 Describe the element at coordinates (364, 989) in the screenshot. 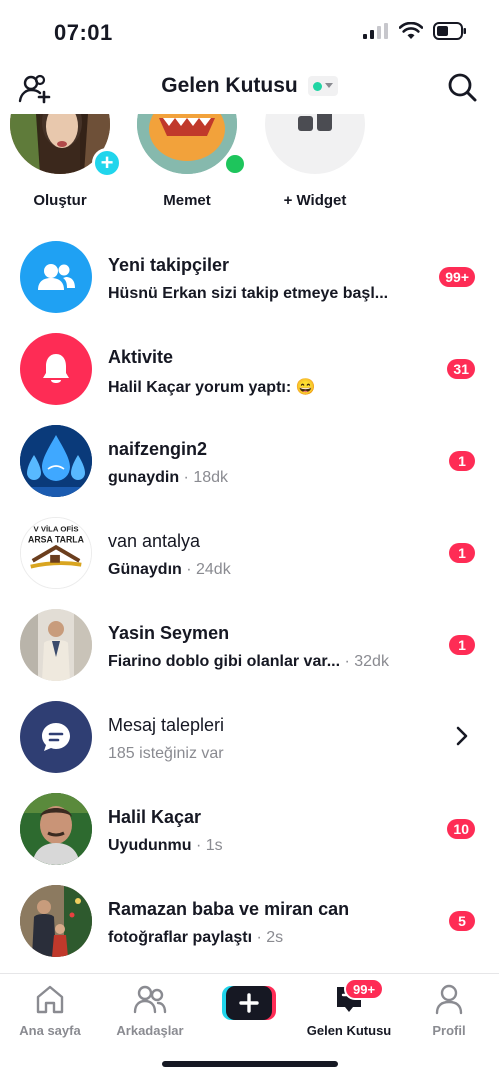

I see `inbox-unread-badge: 99+` at that location.